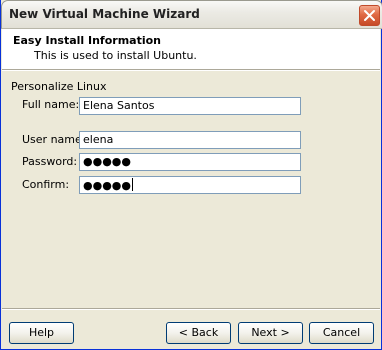 The height and width of the screenshot is (350, 382). What do you see at coordinates (190, 162) in the screenshot?
I see `password-field: ●●●●●` at bounding box center [190, 162].